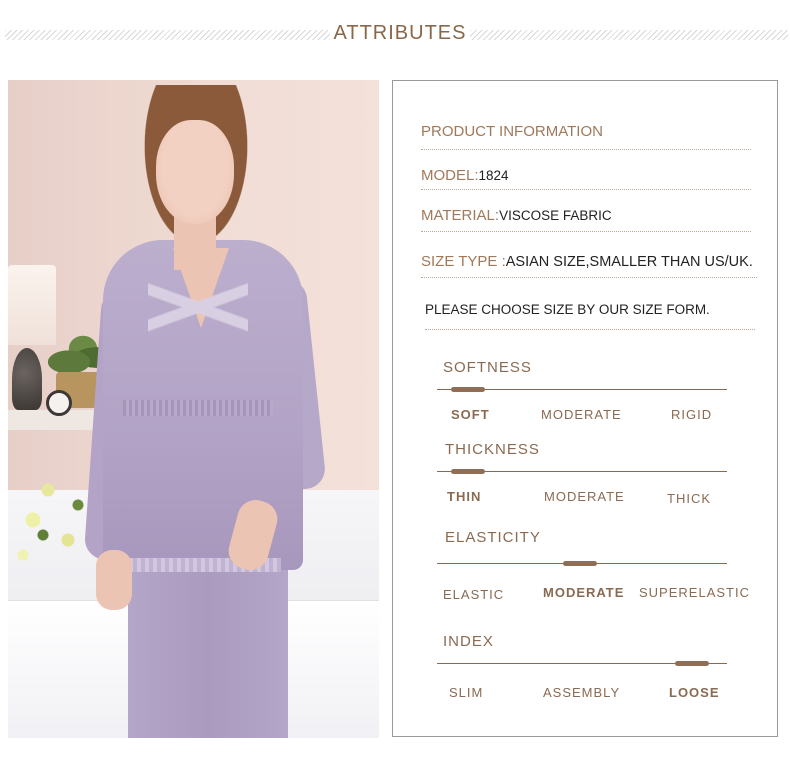 The image size is (790, 775). What do you see at coordinates (692, 414) in the screenshot?
I see `softness-option-rigid: RIGID` at bounding box center [692, 414].